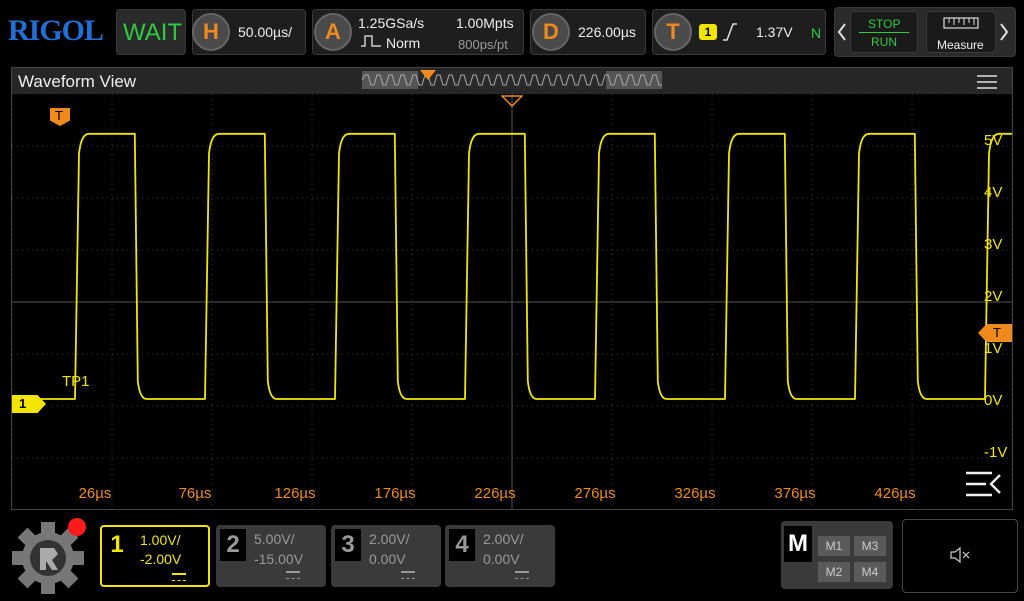 This screenshot has width=1024, height=601. Describe the element at coordinates (512, 80) in the screenshot. I see `memory-overview-bar` at that location.